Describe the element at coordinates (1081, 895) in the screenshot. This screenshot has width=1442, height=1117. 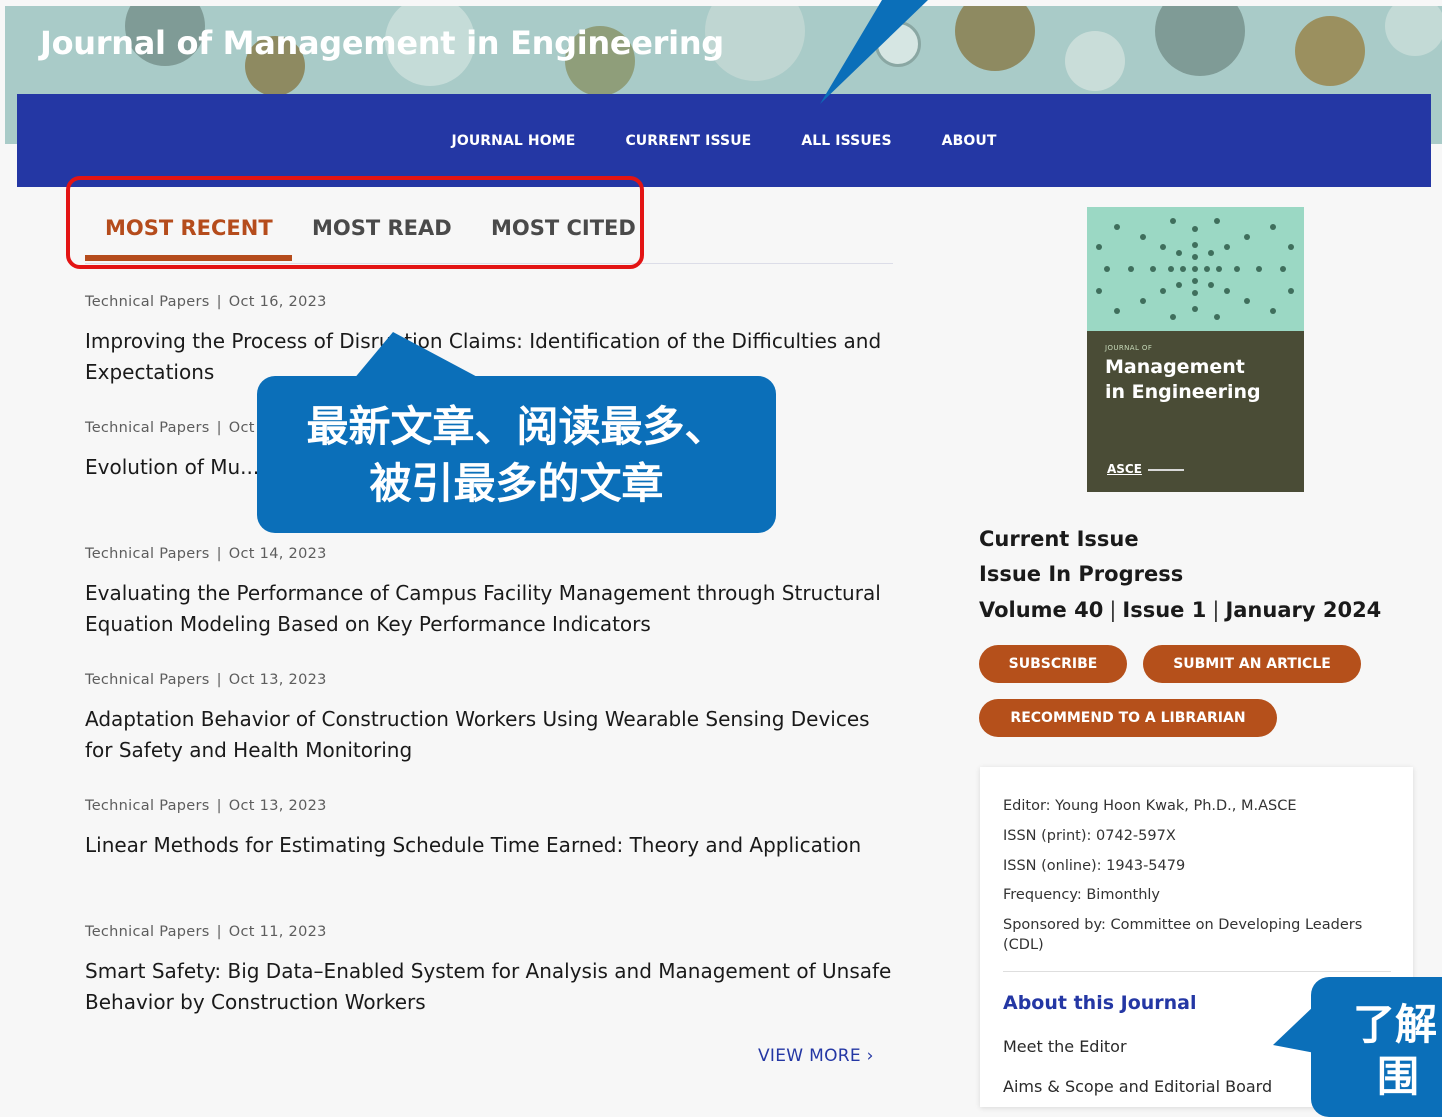
I see `frequency-info: Frequency: Bimonthly` at that location.